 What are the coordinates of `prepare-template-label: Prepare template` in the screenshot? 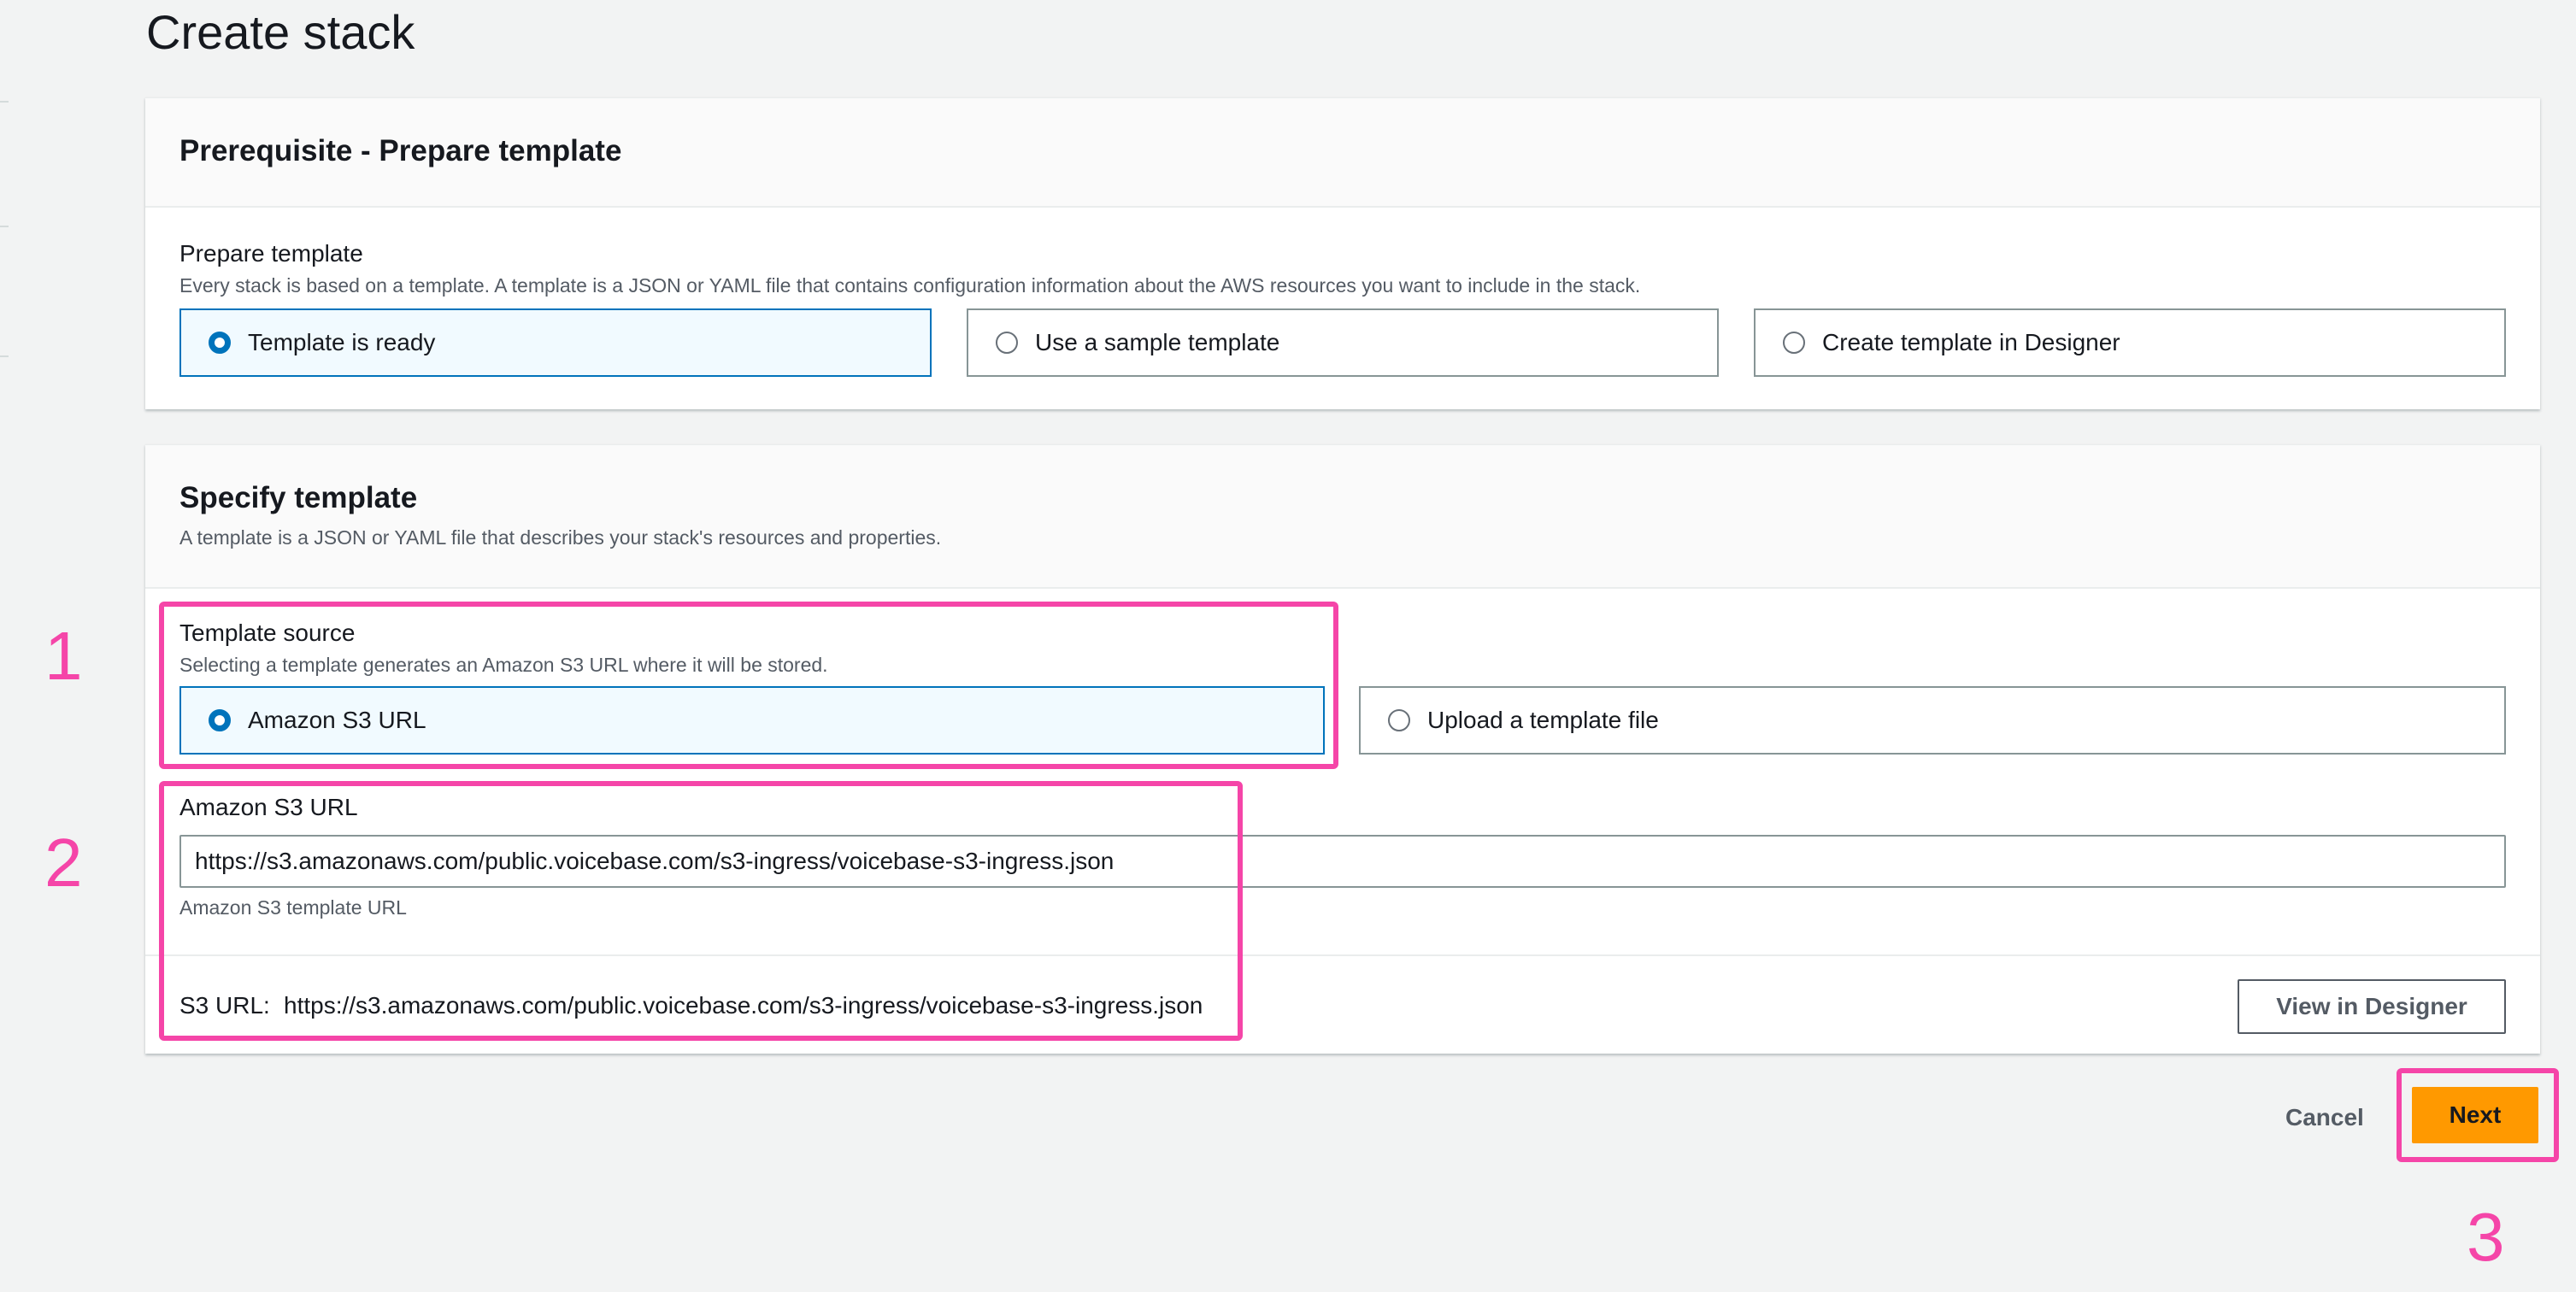 It's located at (271, 254).